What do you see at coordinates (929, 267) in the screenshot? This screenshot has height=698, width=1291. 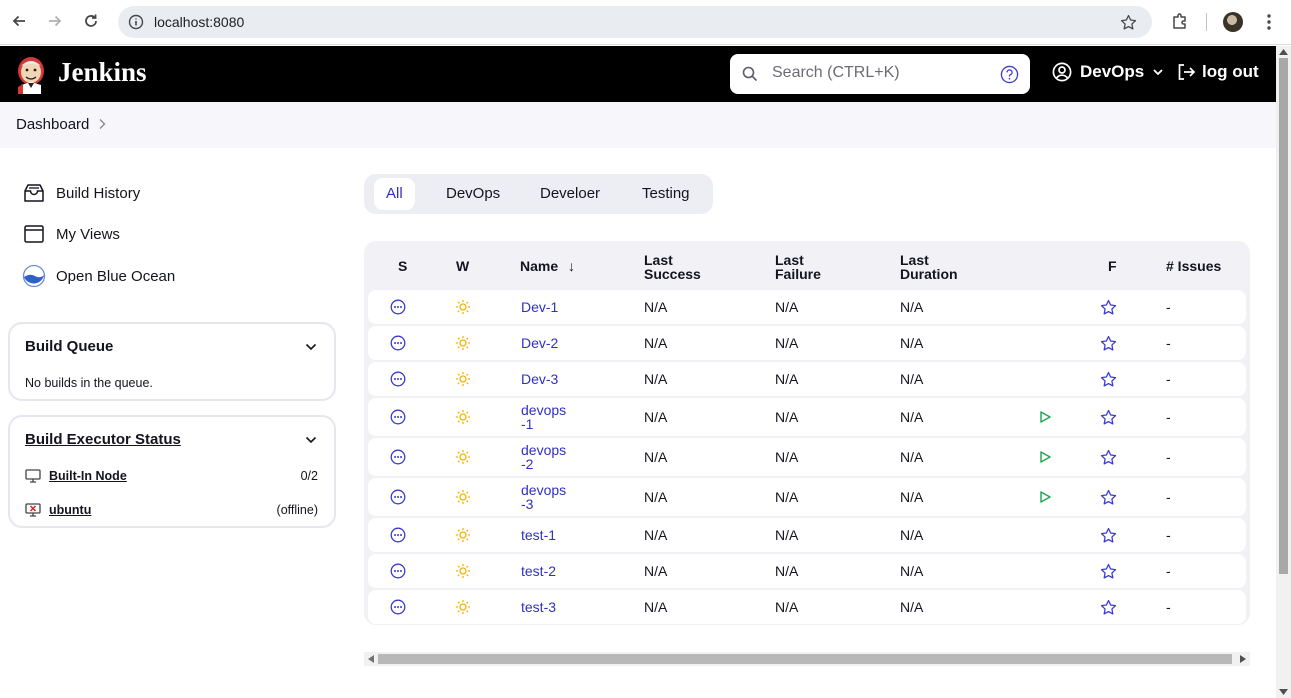 I see `header-last-duration: Last Duration` at bounding box center [929, 267].